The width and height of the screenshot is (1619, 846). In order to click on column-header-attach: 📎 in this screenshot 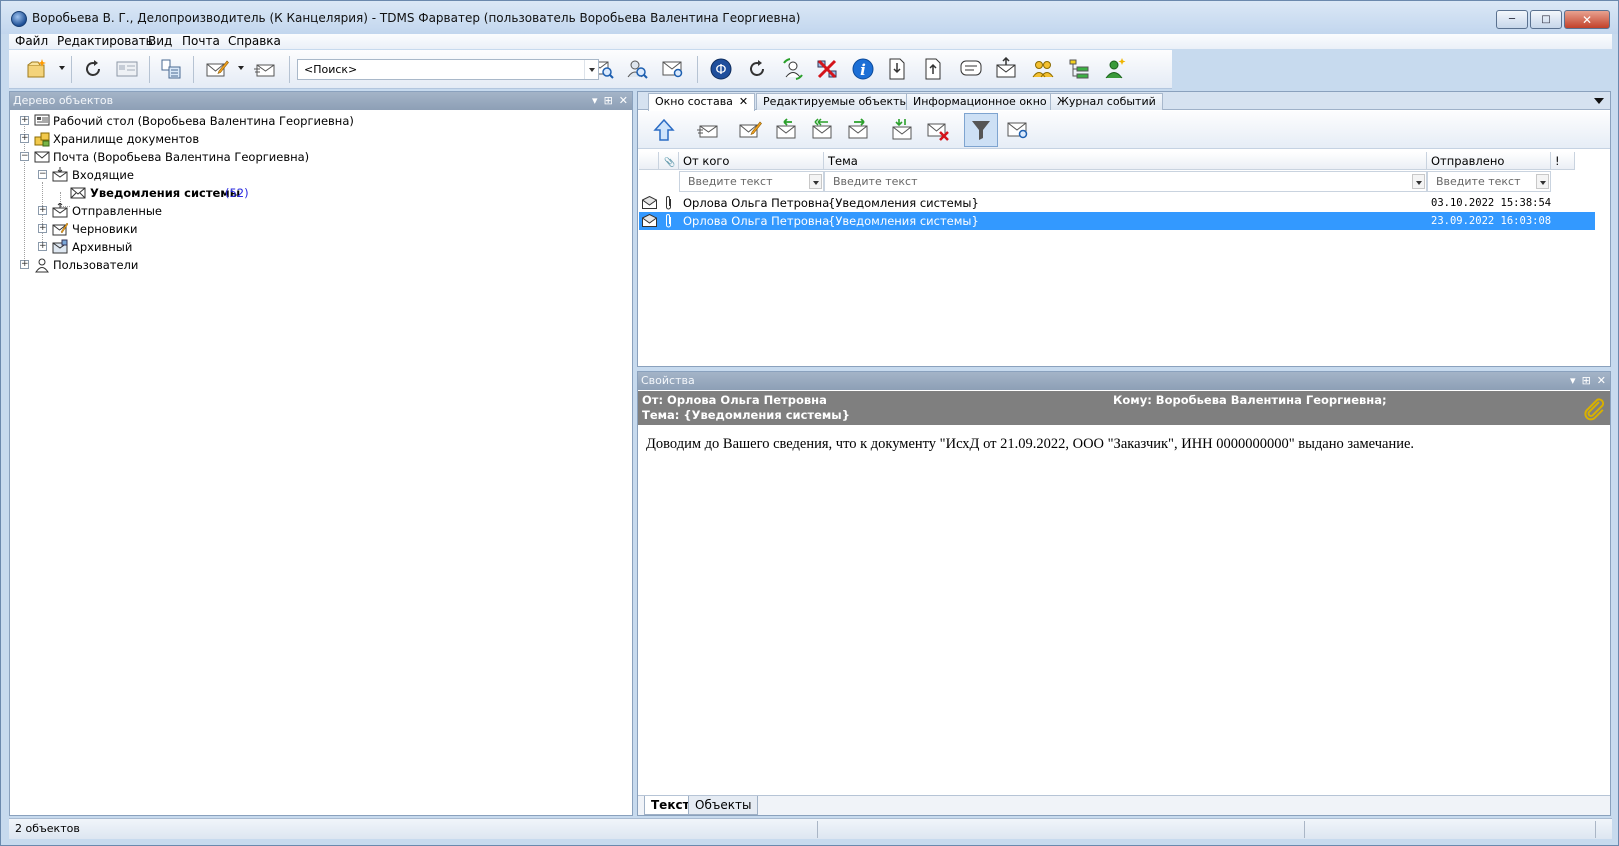, I will do `click(669, 161)`.